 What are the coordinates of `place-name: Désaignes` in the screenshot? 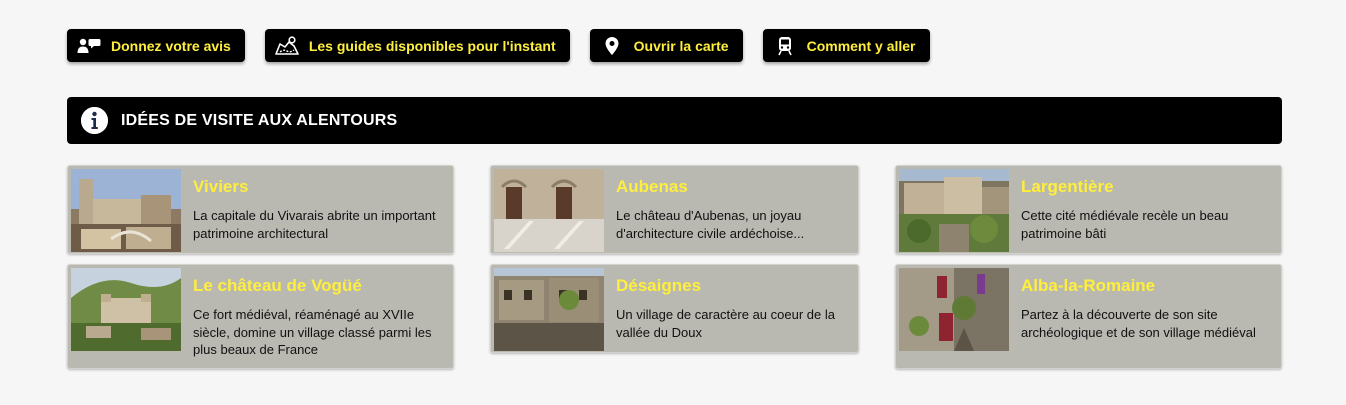 It's located at (733, 285).